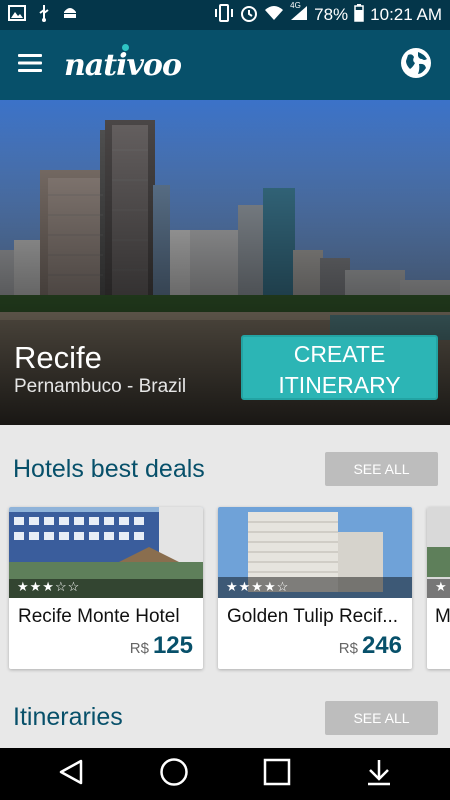  I want to click on android-debug-icon, so click(70, 15).